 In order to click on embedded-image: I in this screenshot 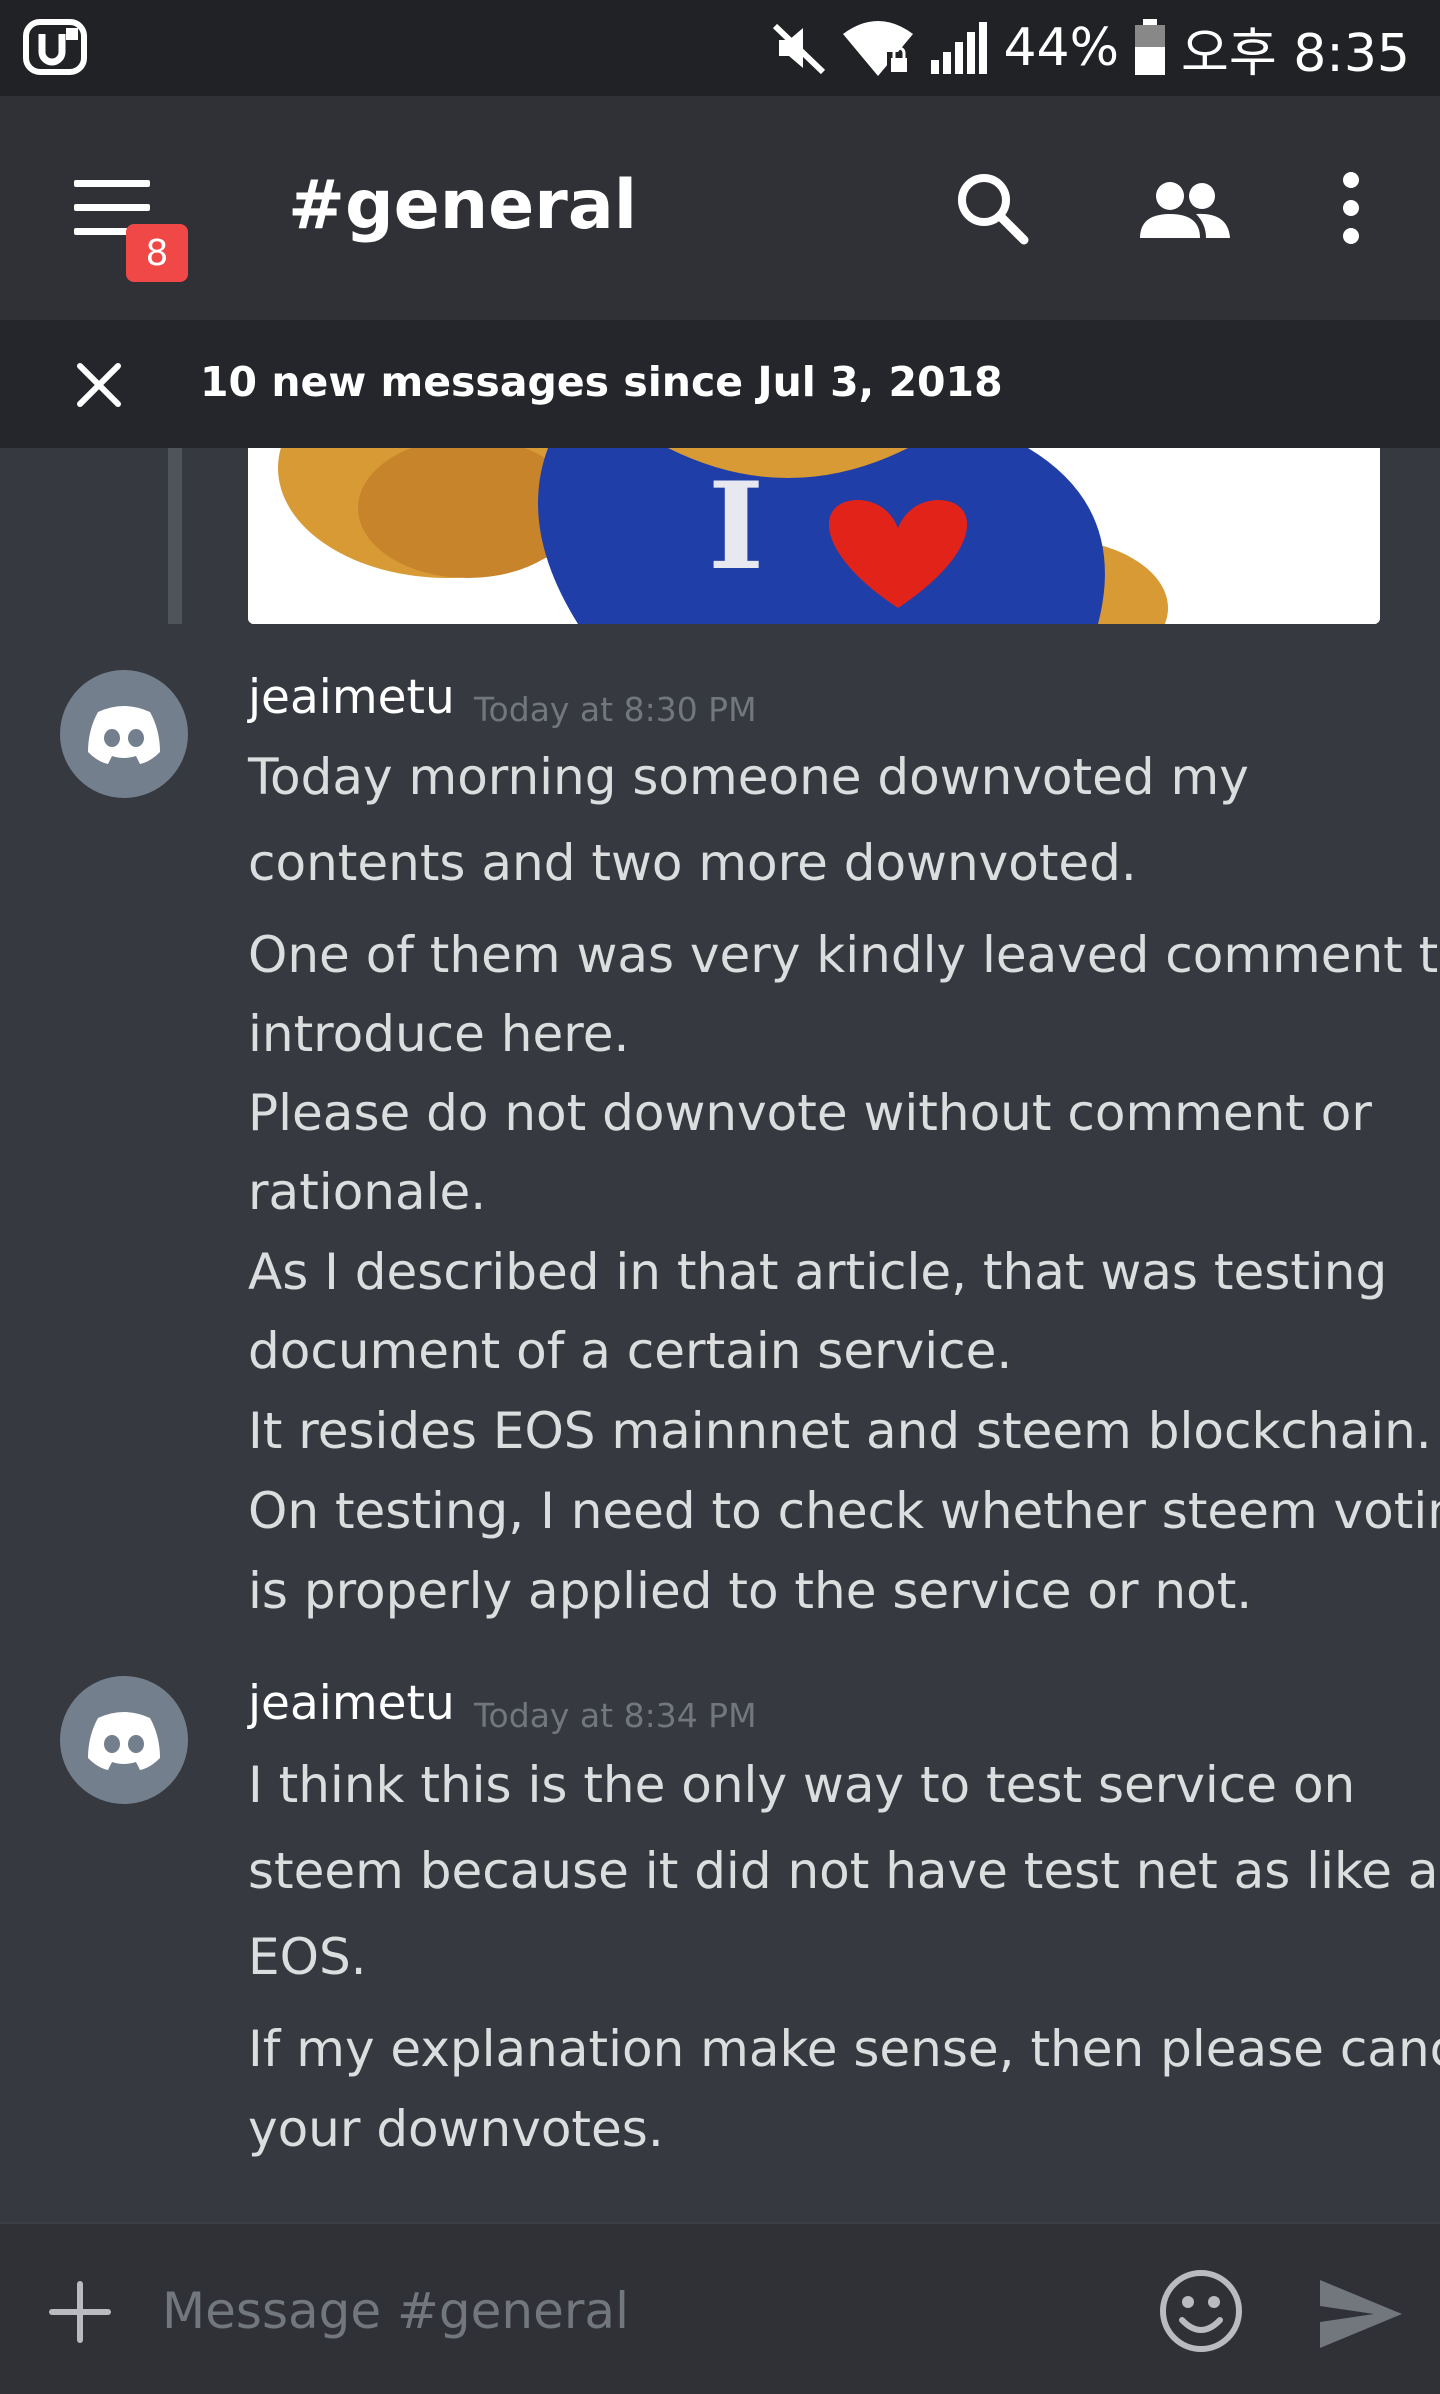, I will do `click(814, 536)`.